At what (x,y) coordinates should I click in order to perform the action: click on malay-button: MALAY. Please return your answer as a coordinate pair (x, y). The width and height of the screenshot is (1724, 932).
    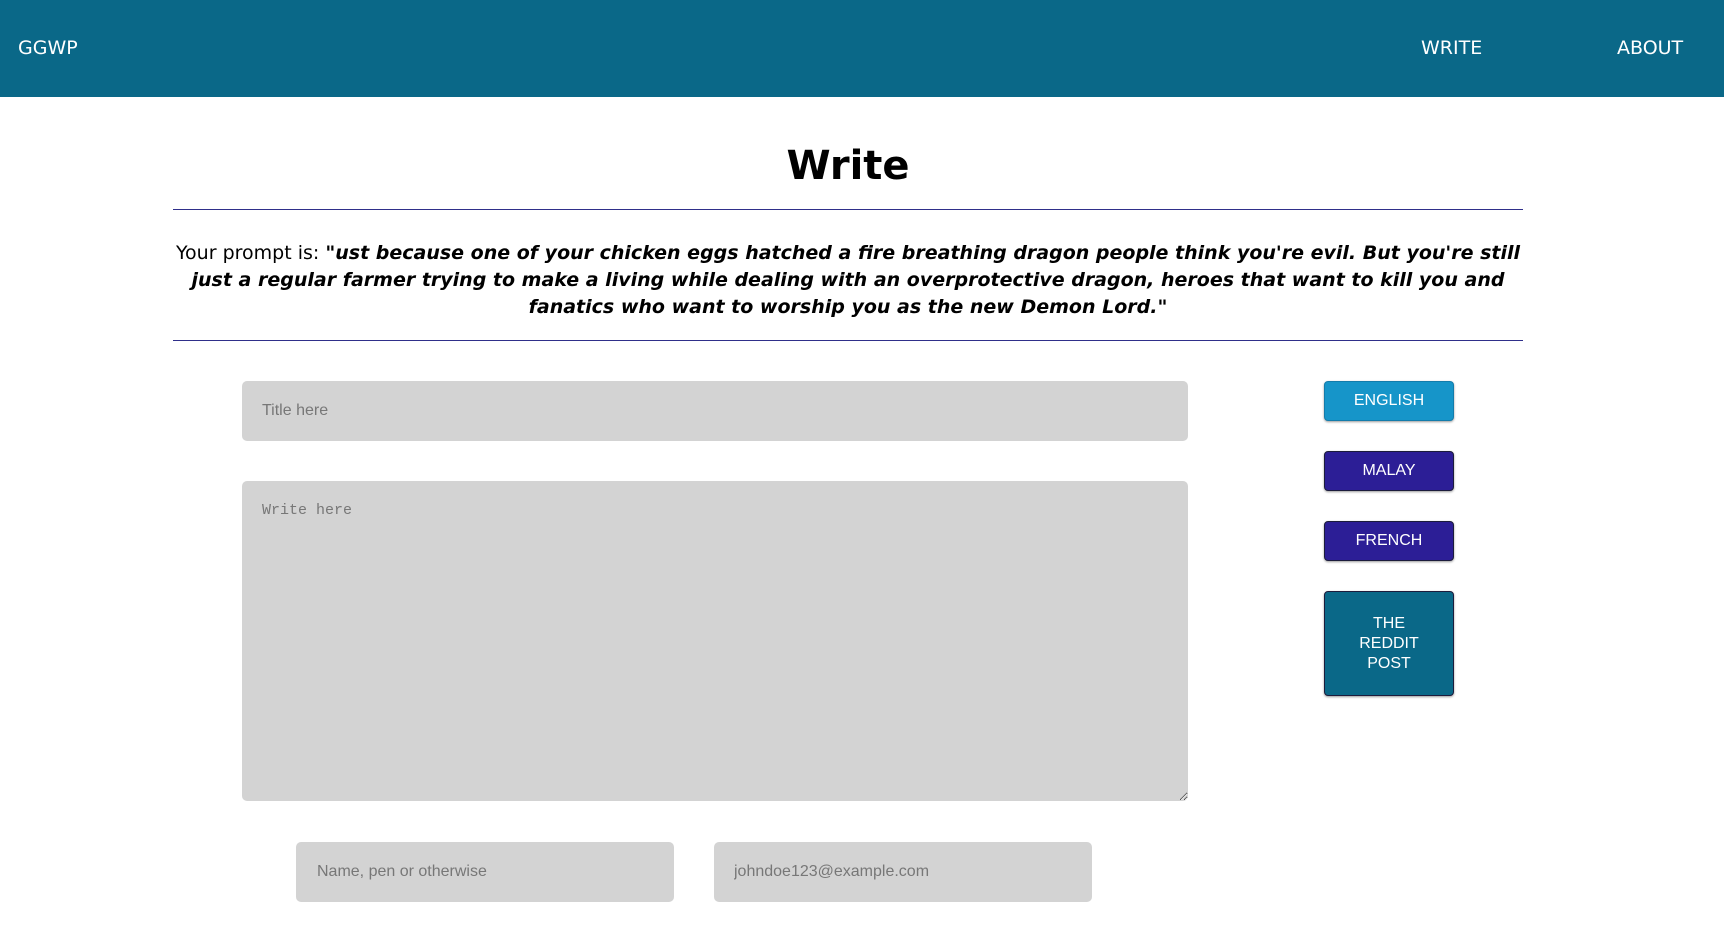
    Looking at the image, I should click on (1389, 471).